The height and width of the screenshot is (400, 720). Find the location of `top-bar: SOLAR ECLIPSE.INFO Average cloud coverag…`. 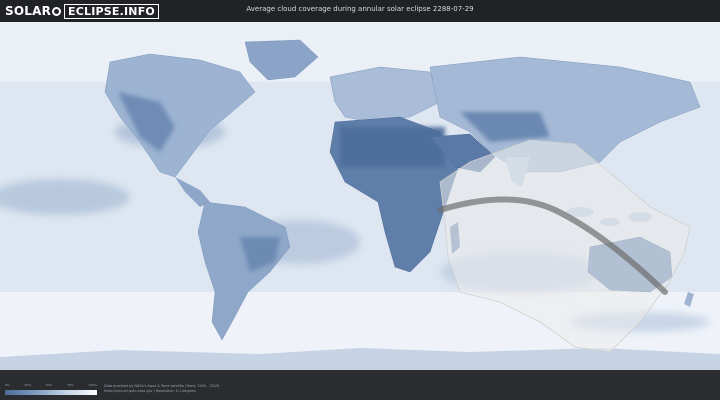

top-bar: SOLAR ECLIPSE.INFO Average cloud coverag… is located at coordinates (360, 11).